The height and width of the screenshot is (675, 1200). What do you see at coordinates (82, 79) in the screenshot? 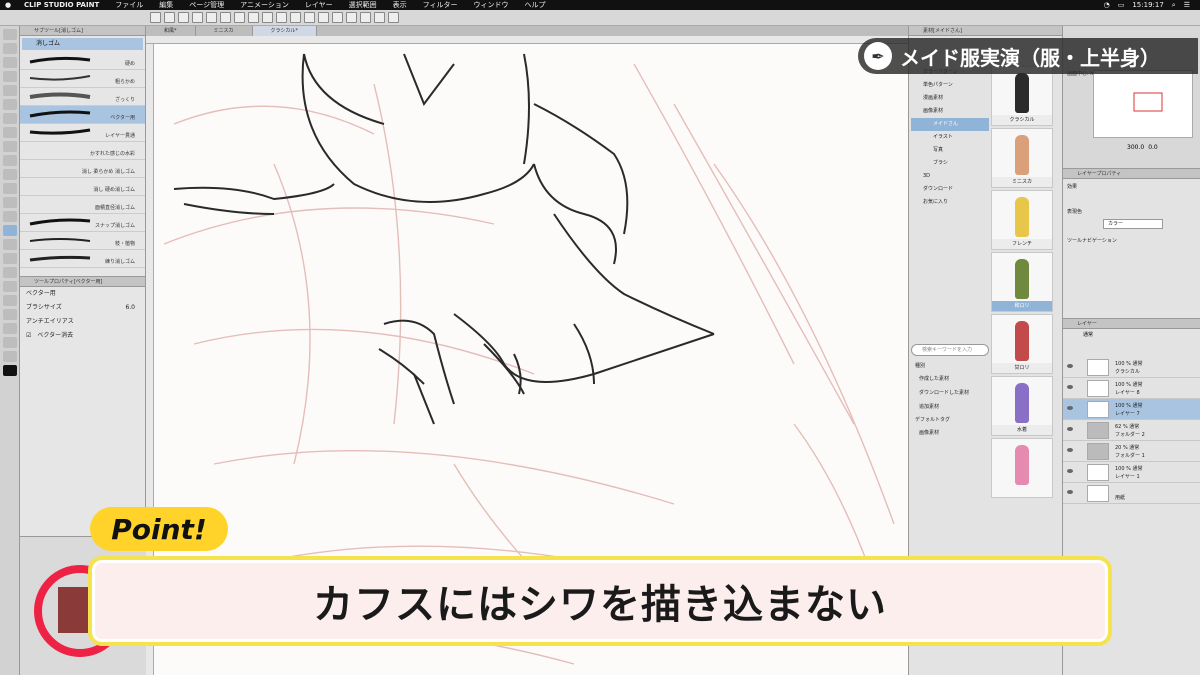
I see `brush-item: 粗らかめ` at bounding box center [82, 79].